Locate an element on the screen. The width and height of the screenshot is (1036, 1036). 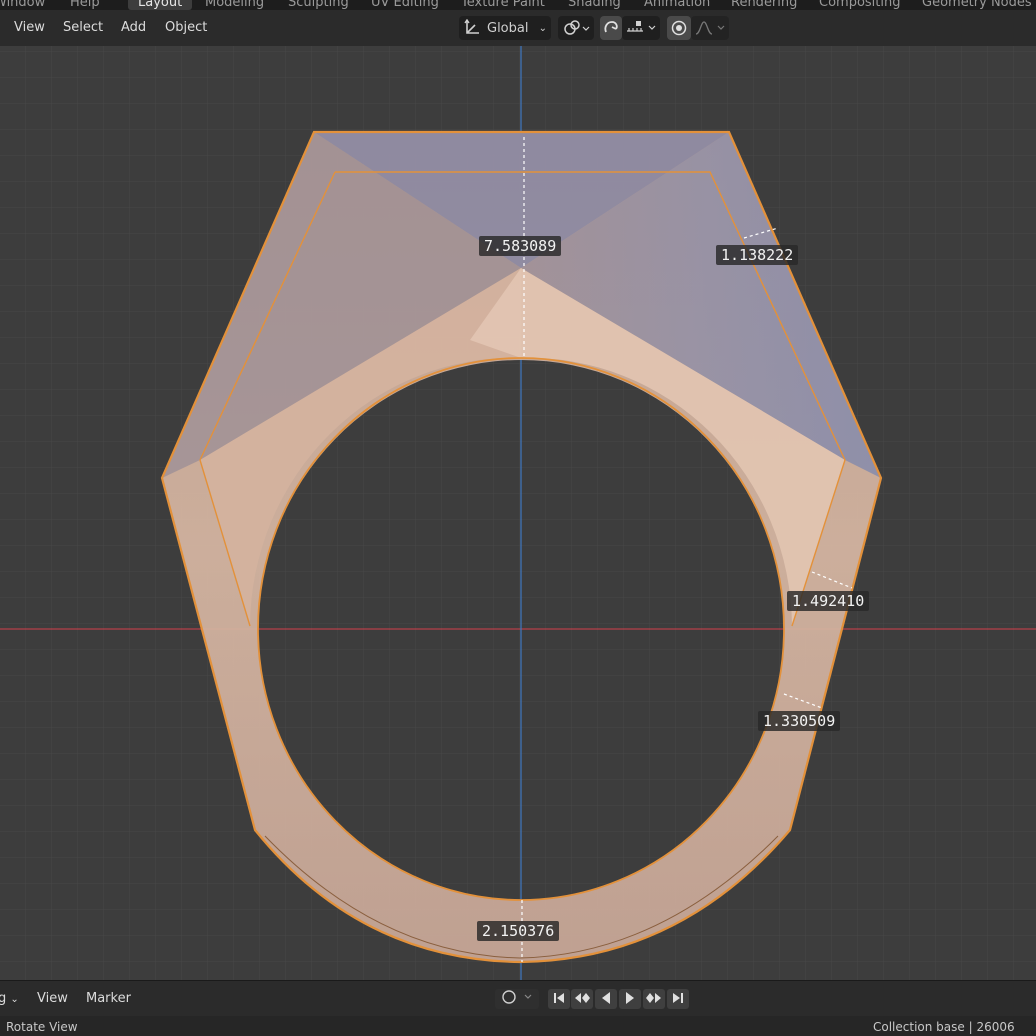
tab-rendering: Rendering is located at coordinates (764, 5).